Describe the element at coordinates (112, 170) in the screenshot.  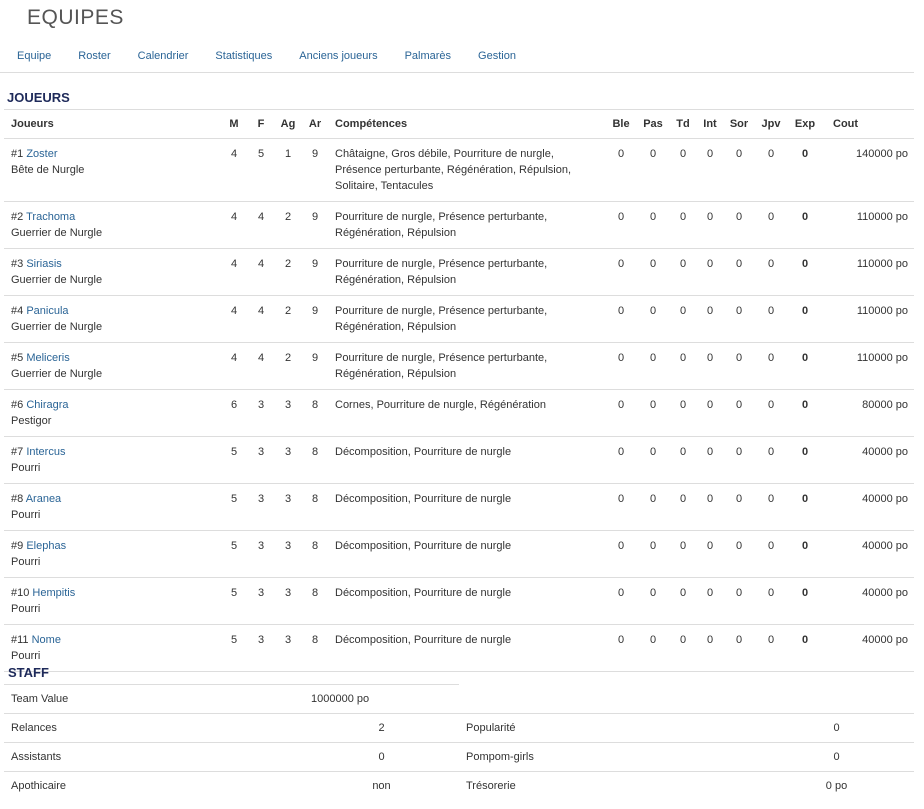
I see `player-cell: #1 Zoster Bête de Nurgle` at that location.